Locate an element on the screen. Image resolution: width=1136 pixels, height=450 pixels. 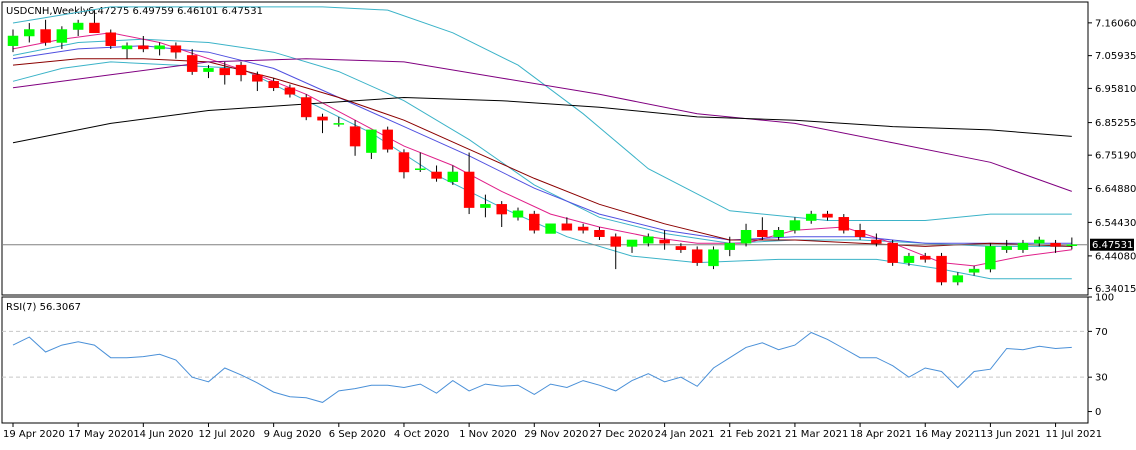
time-tick-label: 29 Nov 2020 is located at coordinates (556, 434).